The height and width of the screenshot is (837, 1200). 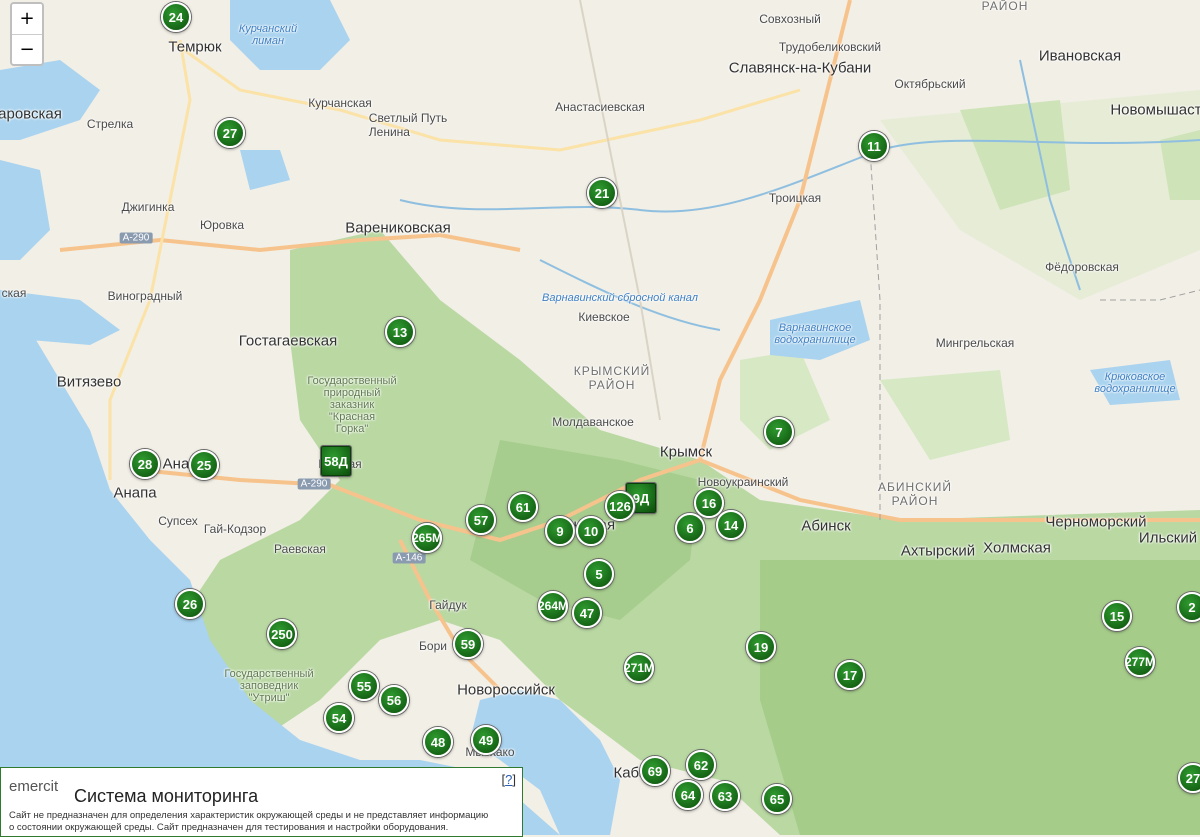 What do you see at coordinates (761, 647) in the screenshot?
I see `station-marker-19: 19` at bounding box center [761, 647].